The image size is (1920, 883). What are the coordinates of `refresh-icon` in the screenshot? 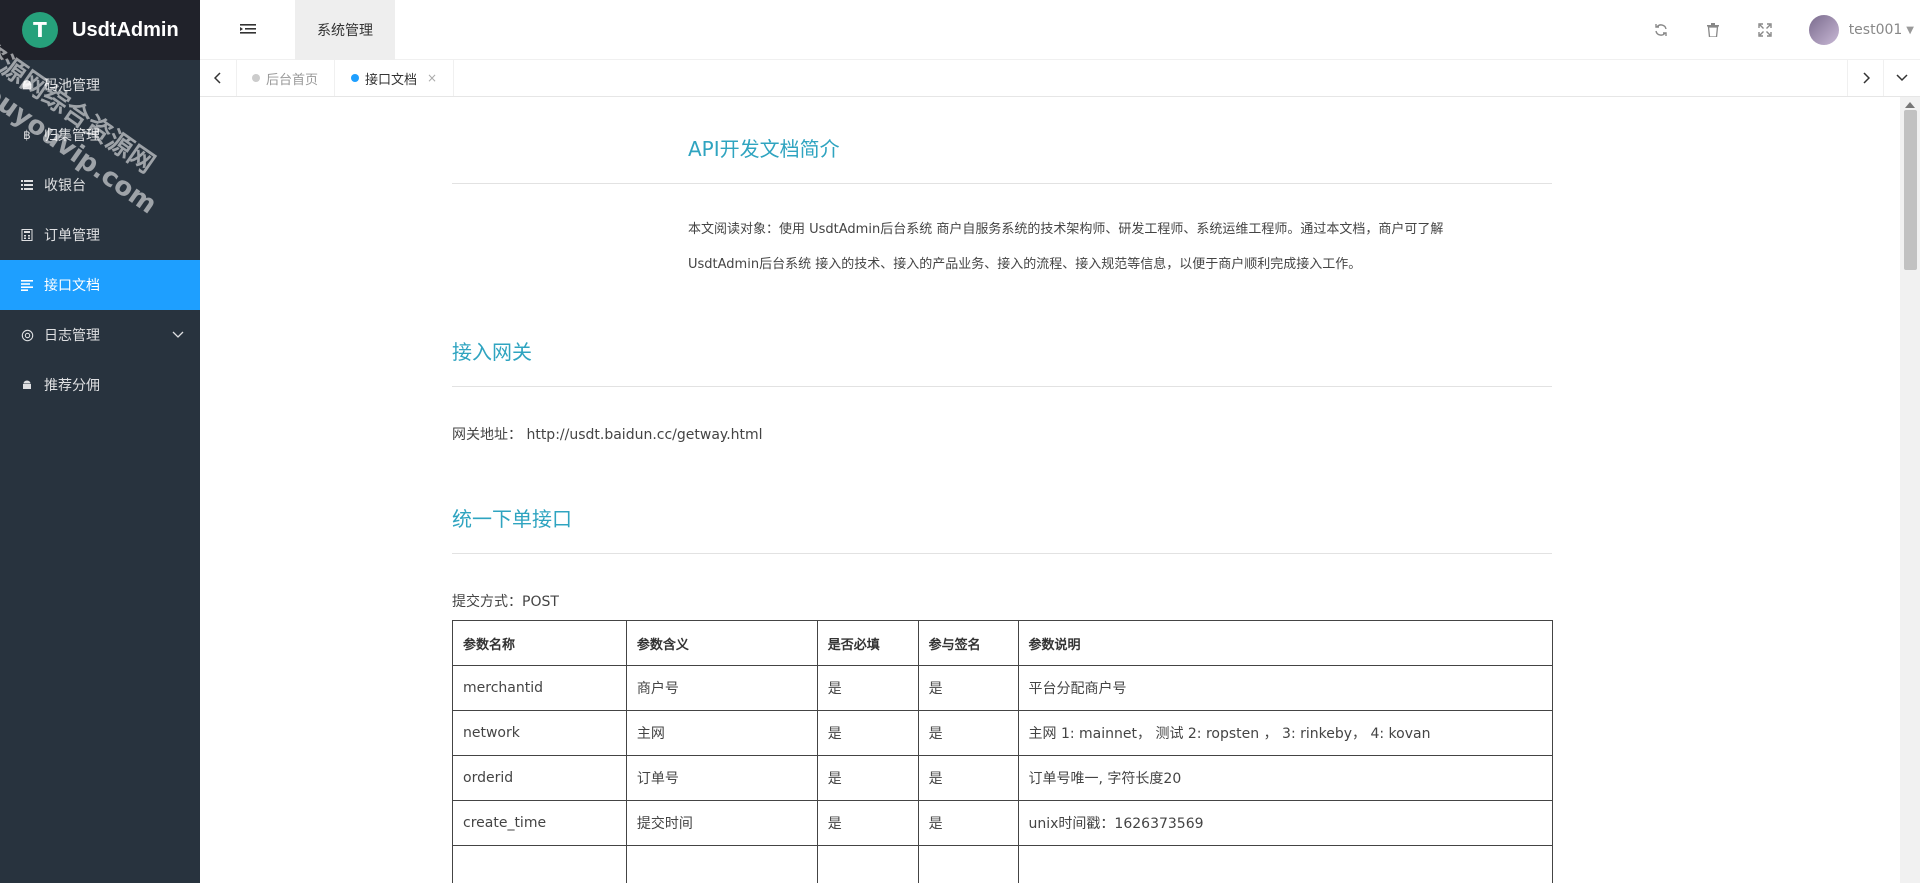 It's located at (1661, 30).